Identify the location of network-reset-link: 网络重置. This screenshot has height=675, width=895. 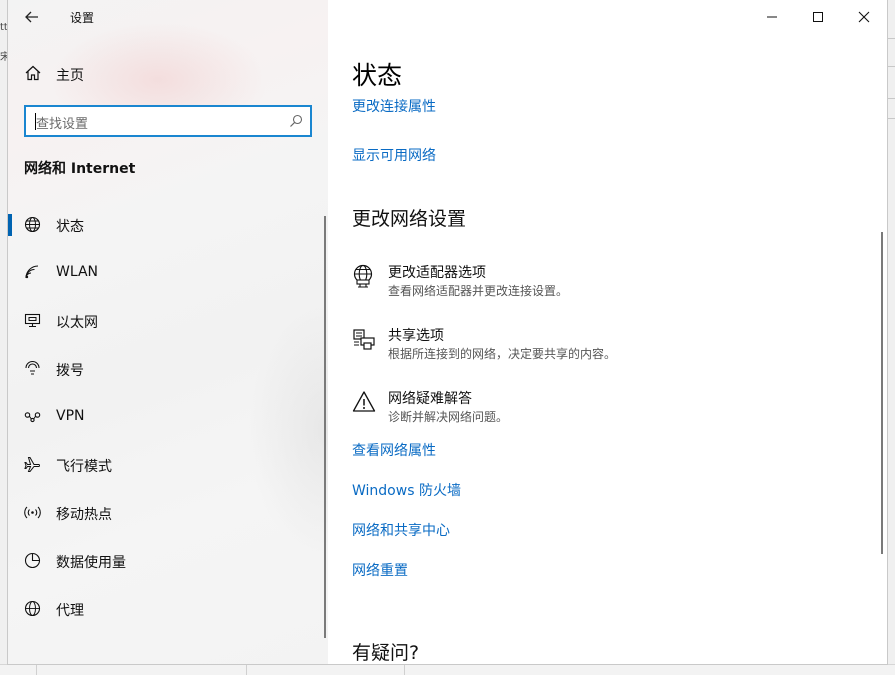
(380, 570).